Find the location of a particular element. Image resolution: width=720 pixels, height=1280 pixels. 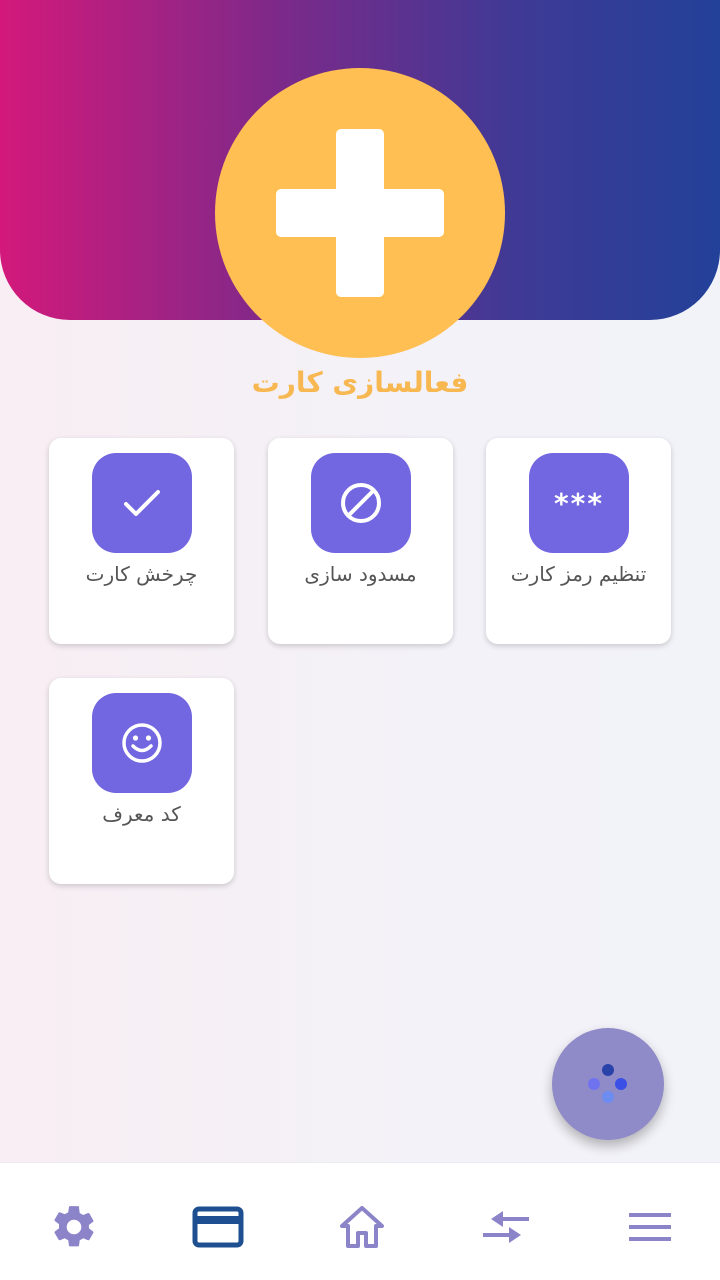

rotate-card-button: چرخش کارت is located at coordinates (141, 541).